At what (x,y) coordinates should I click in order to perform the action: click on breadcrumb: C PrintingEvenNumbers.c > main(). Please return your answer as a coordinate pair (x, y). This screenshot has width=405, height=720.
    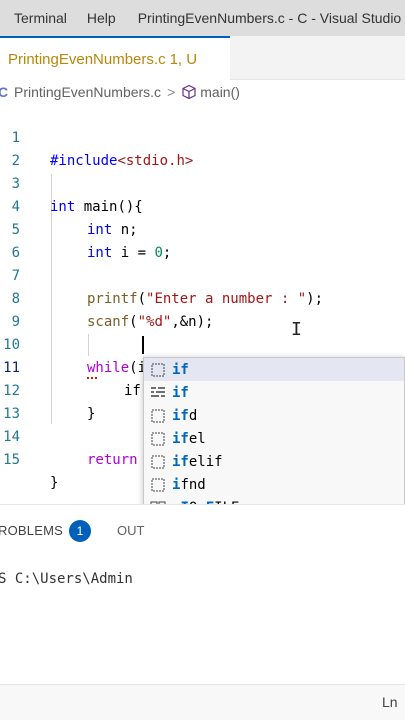
    Looking at the image, I should click on (202, 92).